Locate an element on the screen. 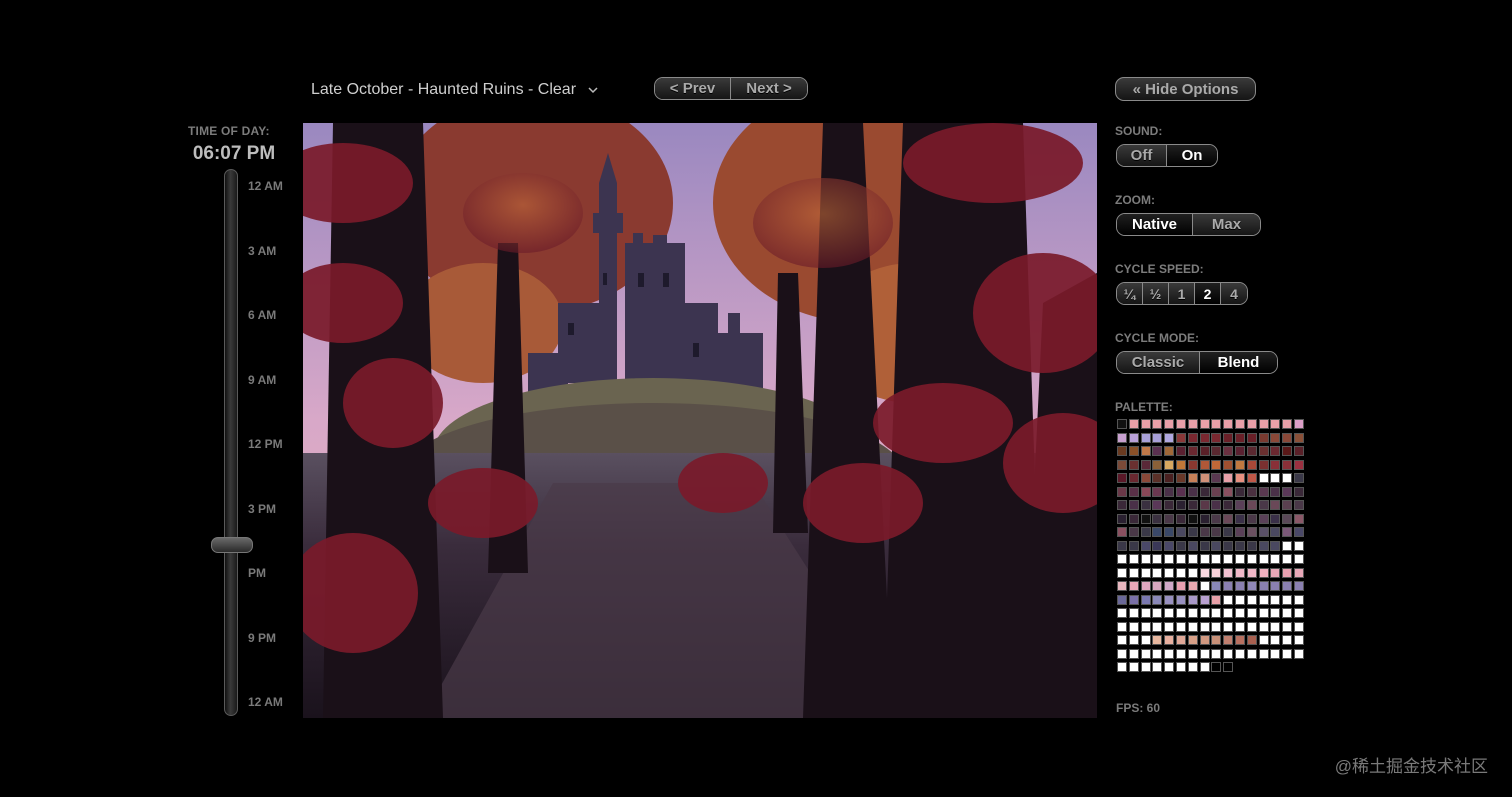 This screenshot has width=1512, height=797. sound-label: SOUND: is located at coordinates (1139, 131).